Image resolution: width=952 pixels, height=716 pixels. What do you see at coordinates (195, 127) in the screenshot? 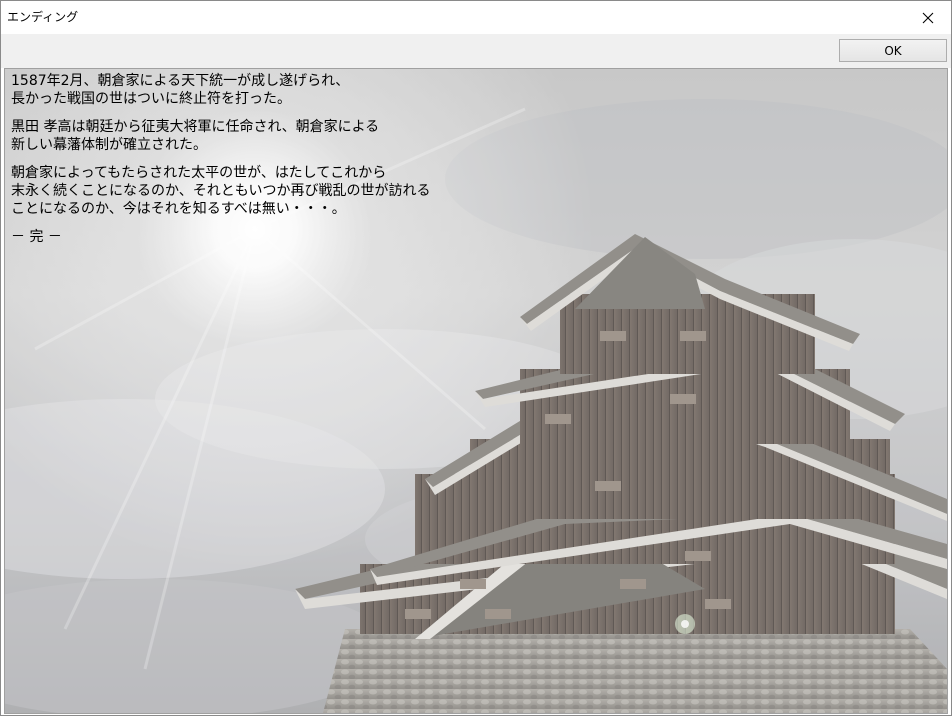
I see `story-line: 黒田 孝高は朝廷から征夷大将軍に任命され、朝倉家による` at bounding box center [195, 127].